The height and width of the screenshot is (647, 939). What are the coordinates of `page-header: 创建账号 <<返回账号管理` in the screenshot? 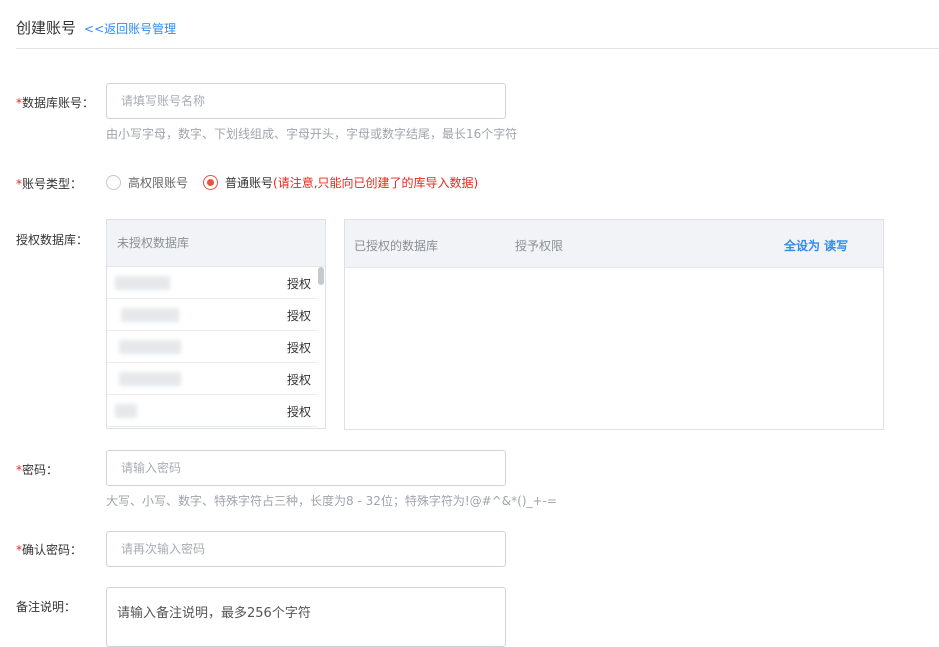 It's located at (96, 27).